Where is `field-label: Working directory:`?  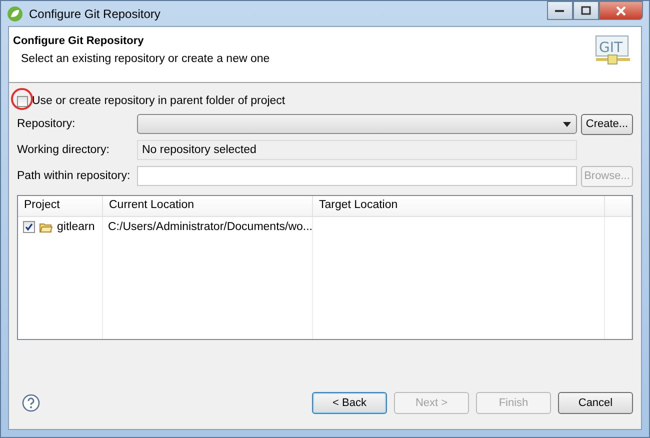
field-label: Working directory: is located at coordinates (63, 150).